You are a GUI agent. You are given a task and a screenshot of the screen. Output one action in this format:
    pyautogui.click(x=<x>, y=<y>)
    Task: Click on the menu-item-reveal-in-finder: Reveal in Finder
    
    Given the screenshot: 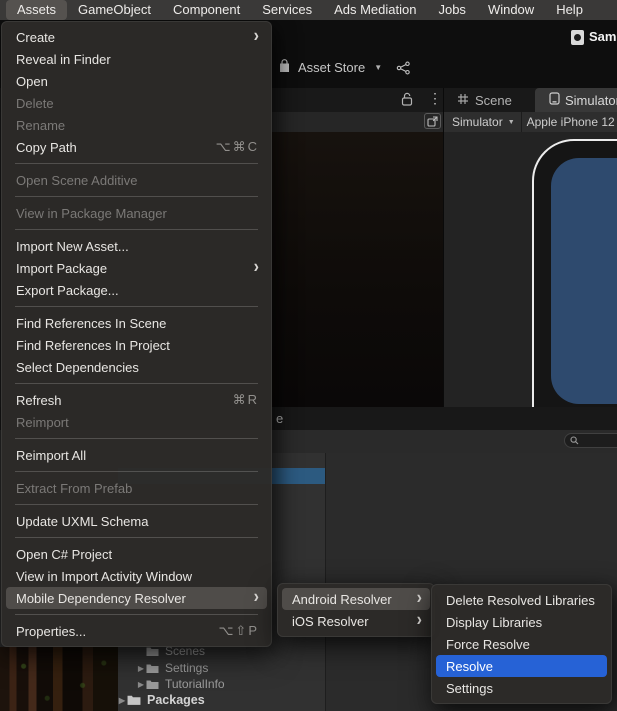 What is the action you would take?
    pyautogui.click(x=136, y=59)
    